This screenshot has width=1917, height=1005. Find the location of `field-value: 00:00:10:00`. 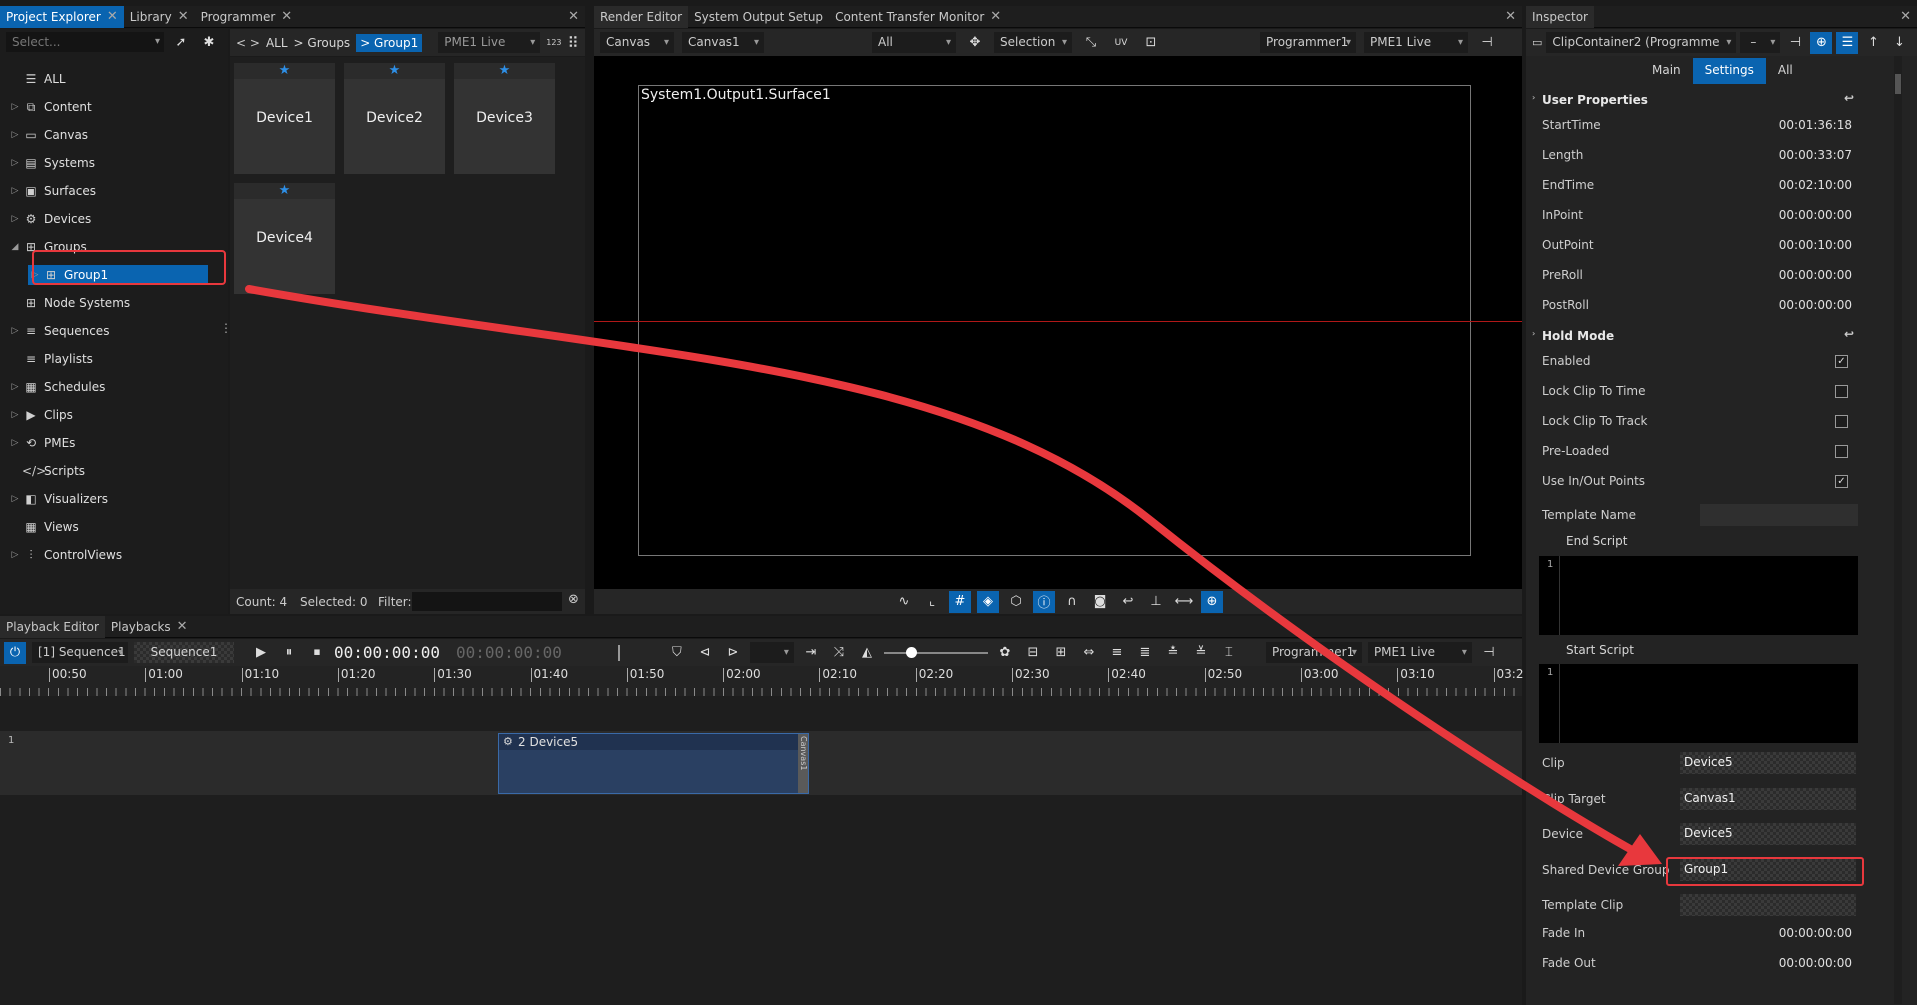

field-value: 00:00:10:00 is located at coordinates (1815, 245).